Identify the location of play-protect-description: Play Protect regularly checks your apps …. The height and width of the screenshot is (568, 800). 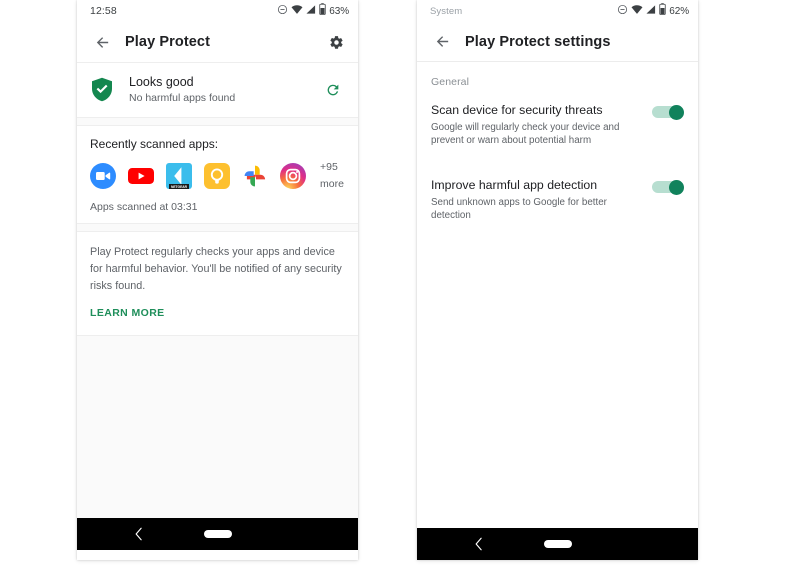
(216, 269).